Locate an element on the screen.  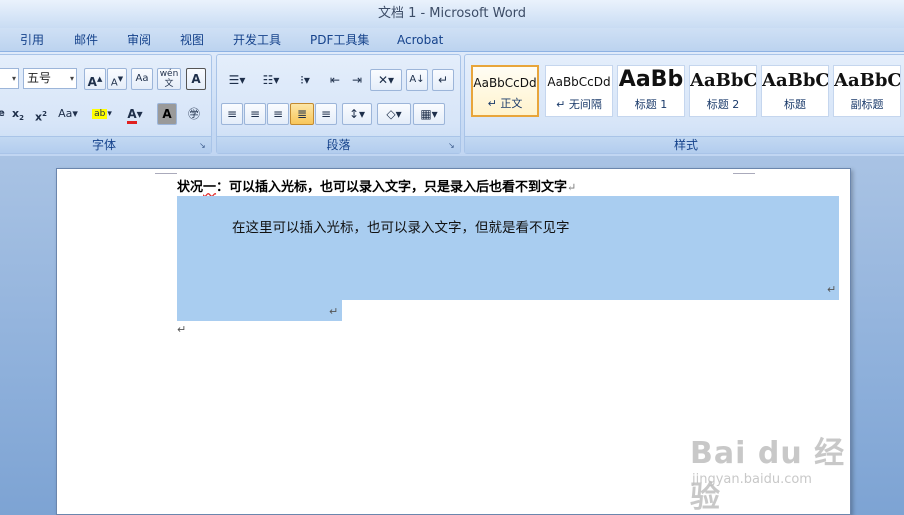
decrease-indent-icon: ⇤ is located at coordinates (335, 80).